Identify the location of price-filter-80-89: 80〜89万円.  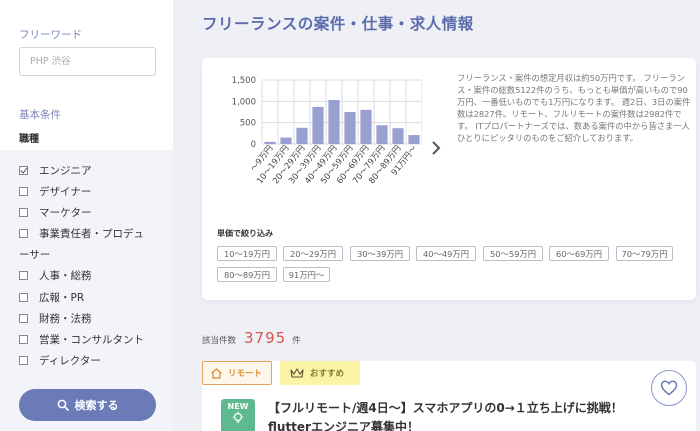
(247, 274).